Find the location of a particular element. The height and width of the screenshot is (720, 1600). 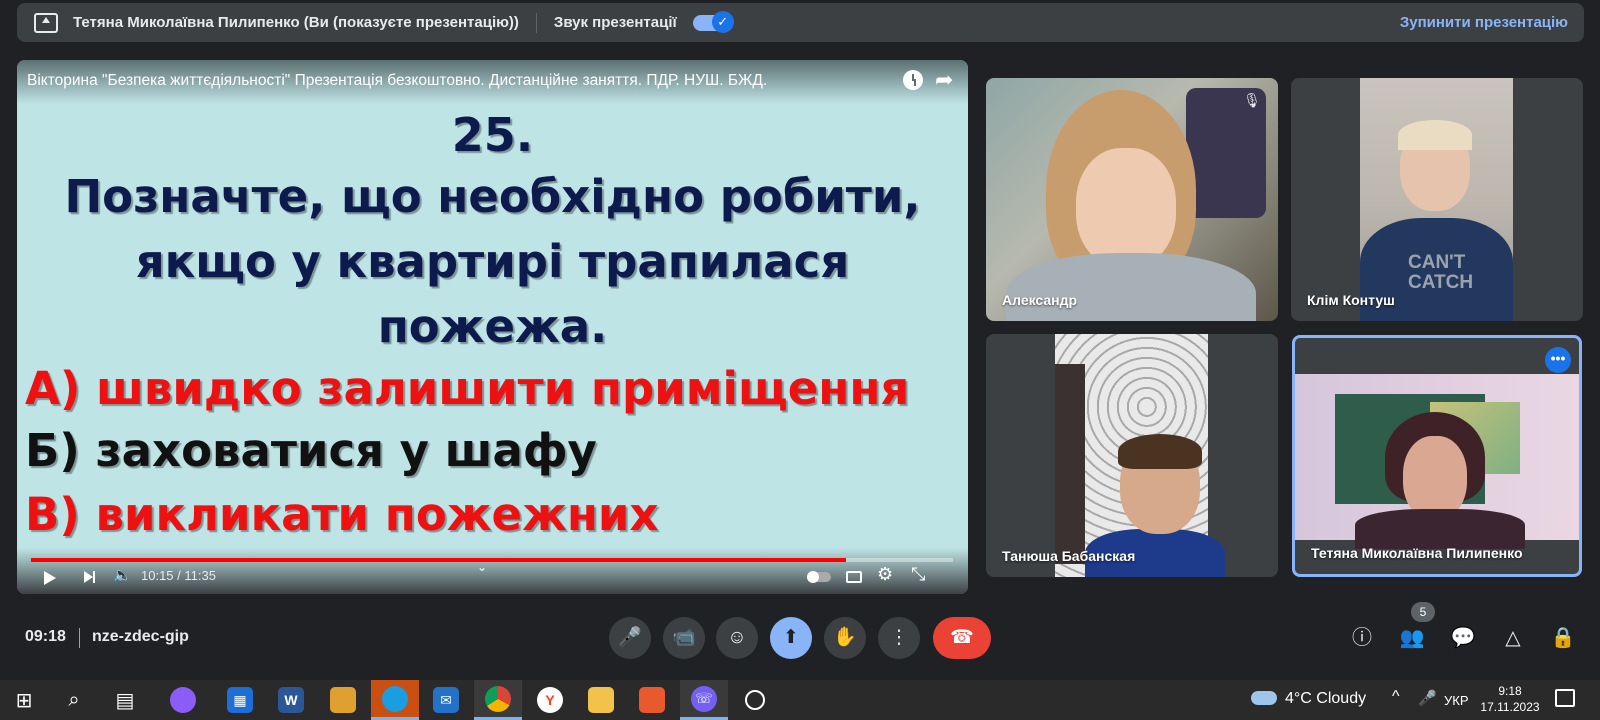

participant-tile: Танюша Бабанская is located at coordinates (1132, 455).